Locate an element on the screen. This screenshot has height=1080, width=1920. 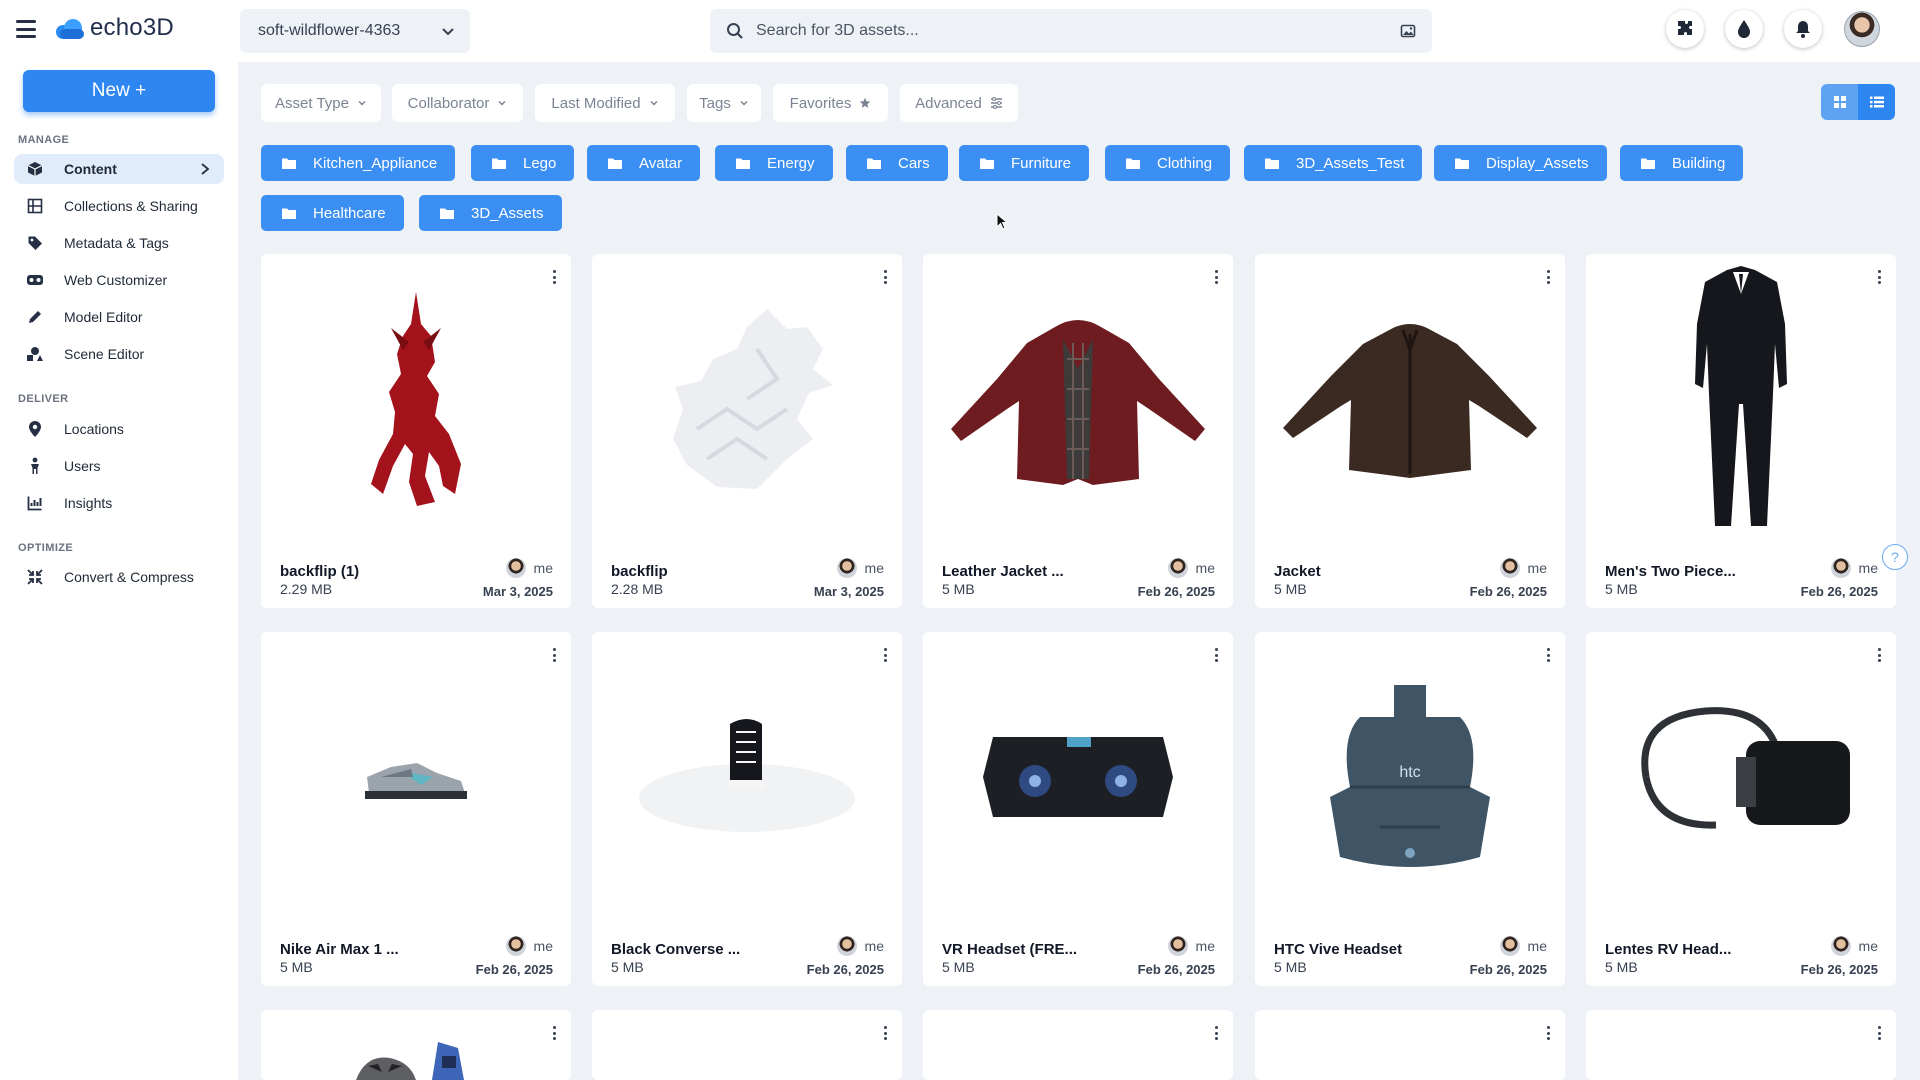
sidebar-item-scene-editor: Scene Editor is located at coordinates (119, 354).